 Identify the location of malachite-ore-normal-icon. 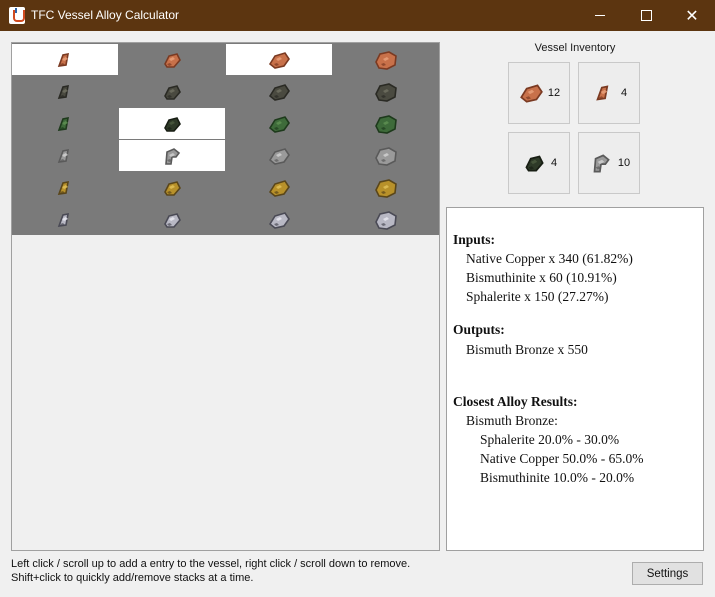
(279, 124).